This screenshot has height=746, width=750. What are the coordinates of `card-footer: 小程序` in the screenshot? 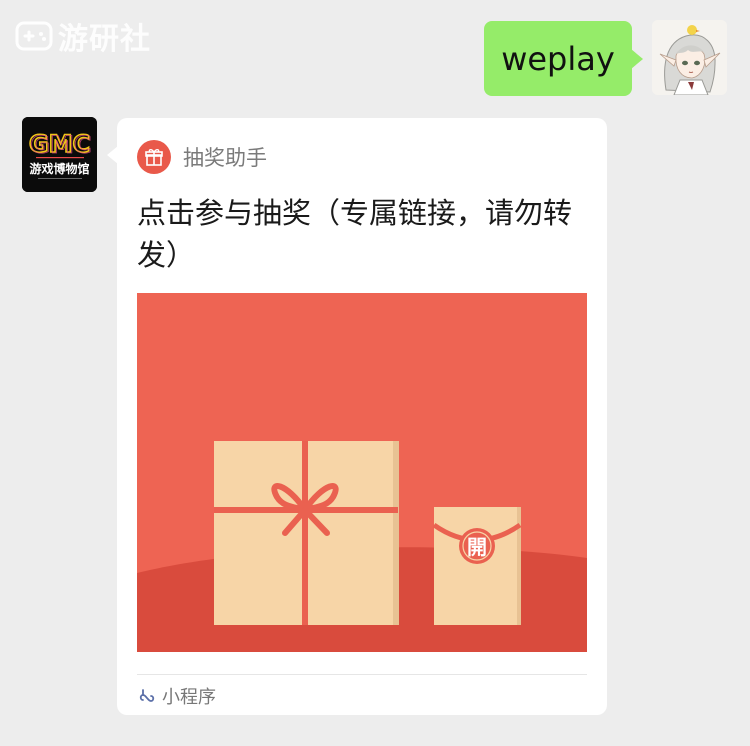 It's located at (176, 696).